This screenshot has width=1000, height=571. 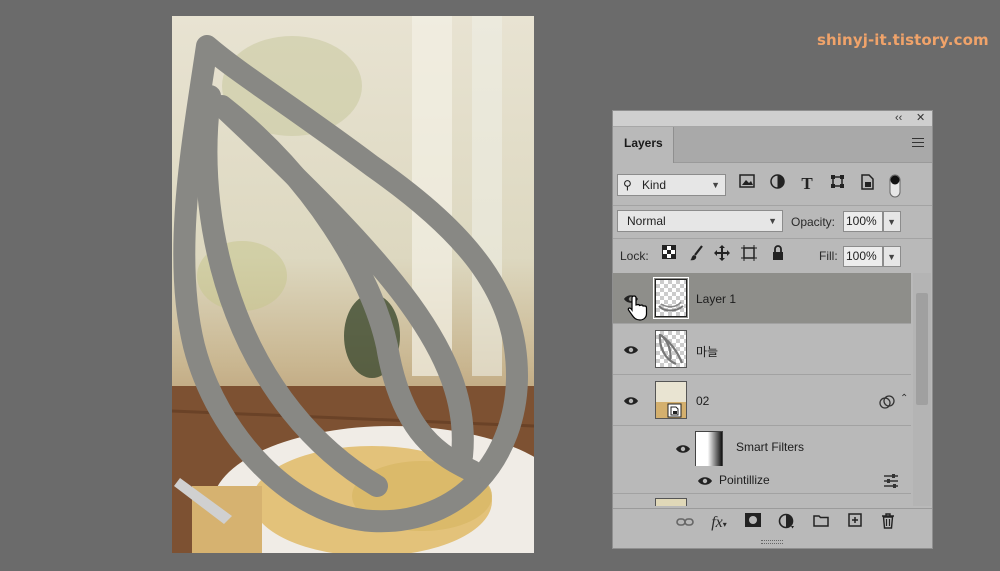 I want to click on link-icon, so click(x=685, y=523).